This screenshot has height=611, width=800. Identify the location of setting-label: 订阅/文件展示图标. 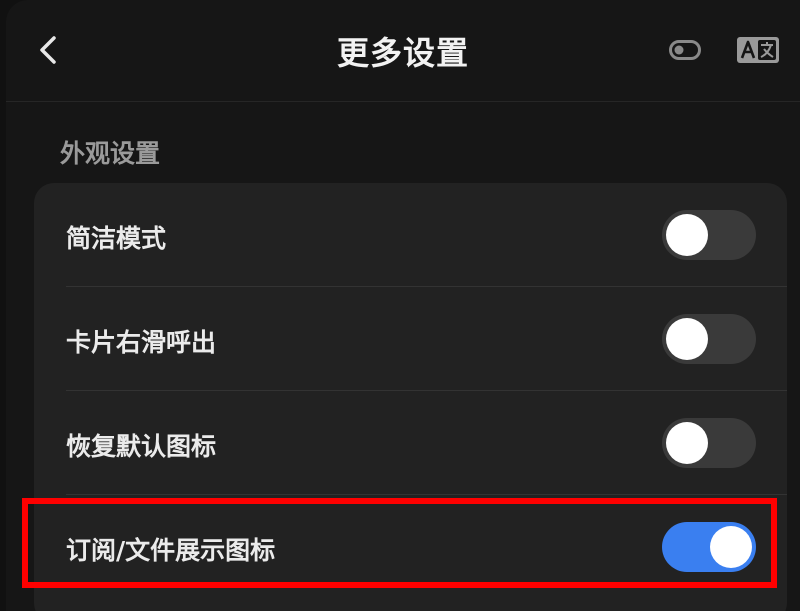
(171, 550).